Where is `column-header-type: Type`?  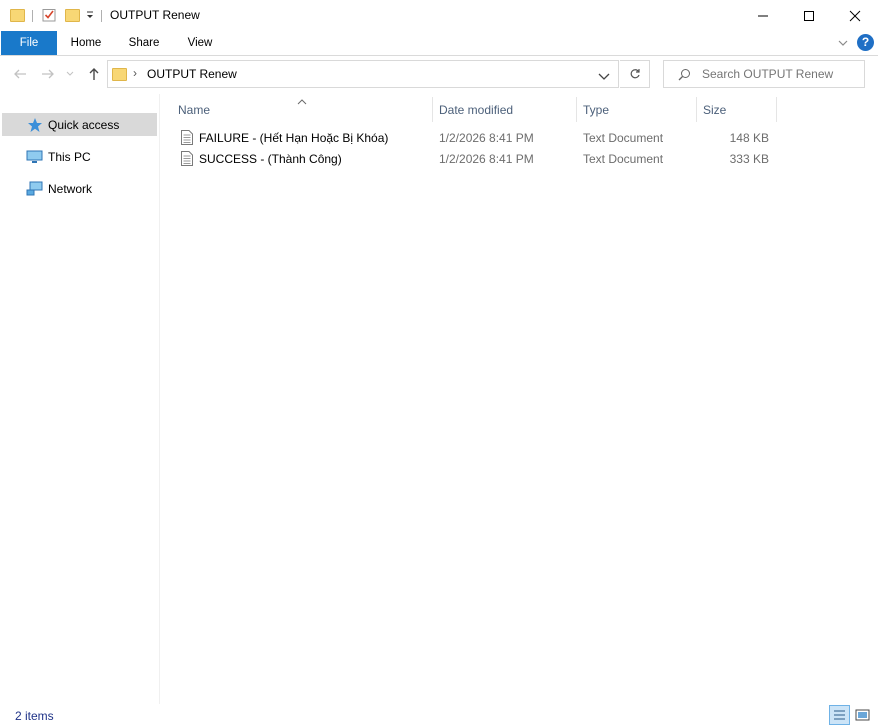
column-header-type: Type is located at coordinates (596, 110).